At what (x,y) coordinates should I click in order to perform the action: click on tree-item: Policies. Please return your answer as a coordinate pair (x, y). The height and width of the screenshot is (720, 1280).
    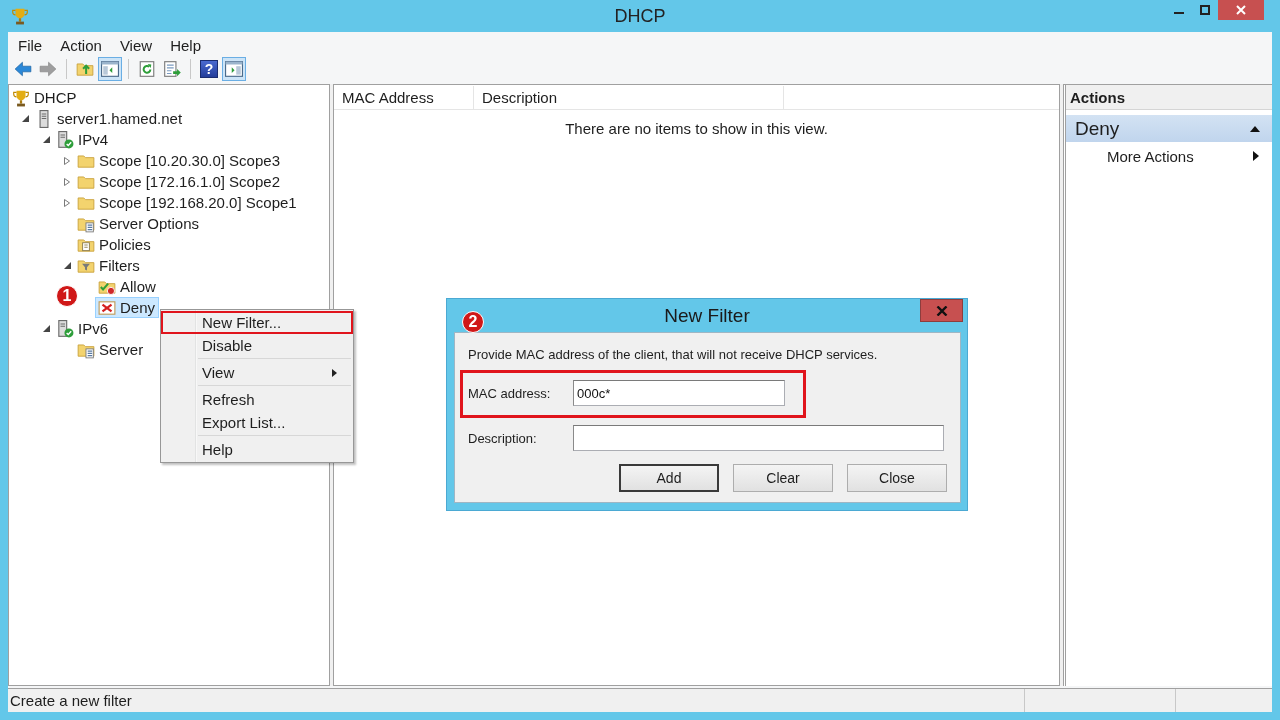
    Looking at the image, I should click on (114, 244).